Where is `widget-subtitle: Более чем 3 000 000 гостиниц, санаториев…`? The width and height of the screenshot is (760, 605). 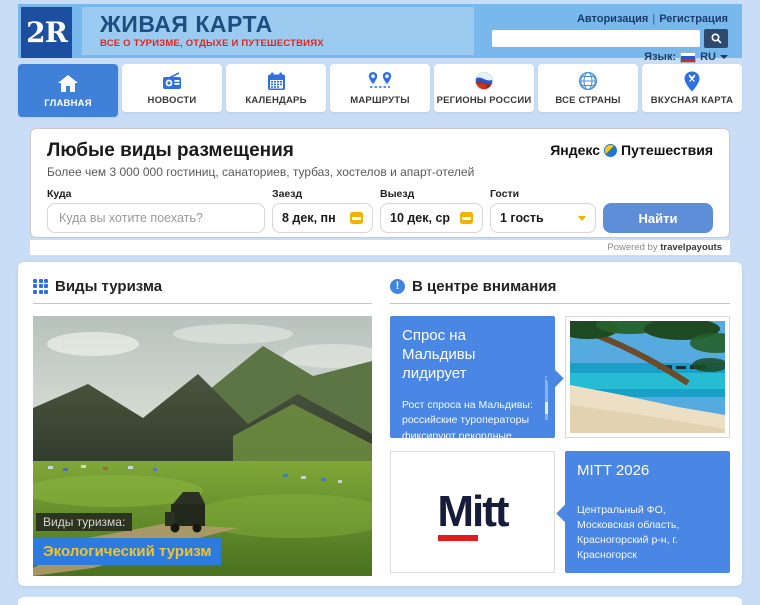 widget-subtitle: Более чем 3 000 000 гостиниц, санаториев… is located at coordinates (261, 172).